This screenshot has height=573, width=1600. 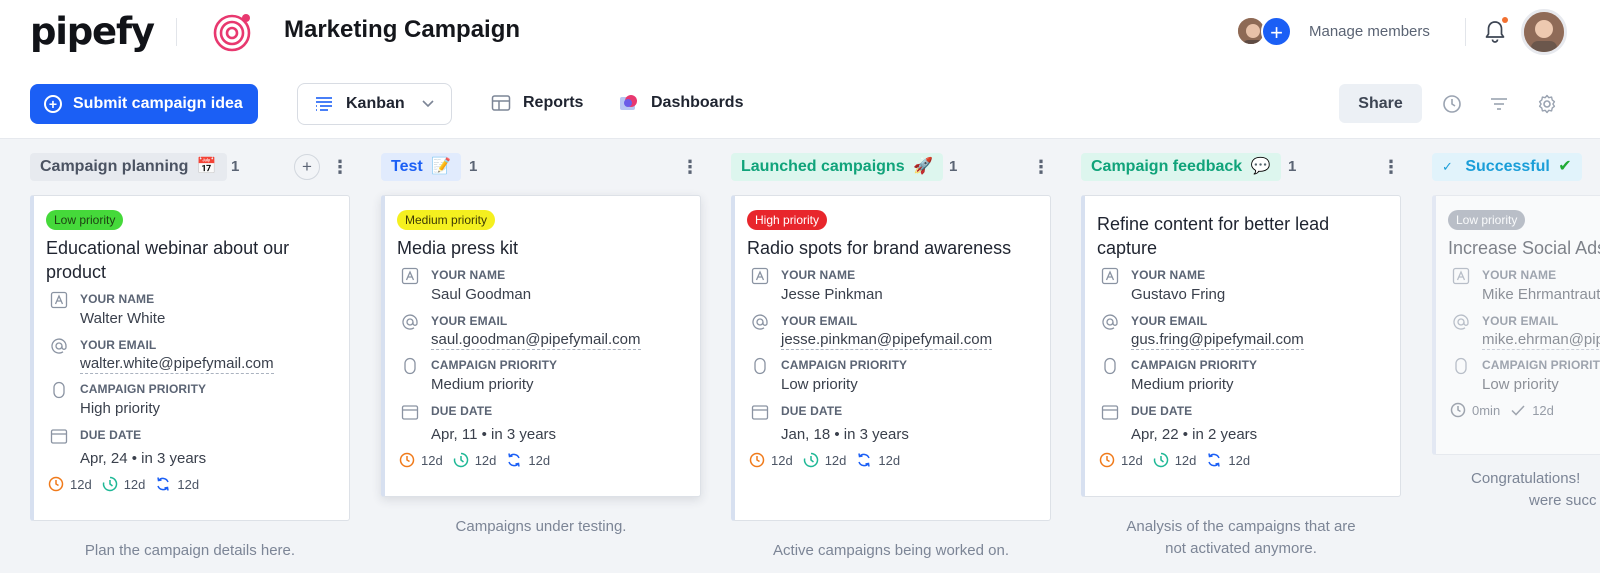 I want to click on phase-card-count: 1, so click(x=473, y=166).